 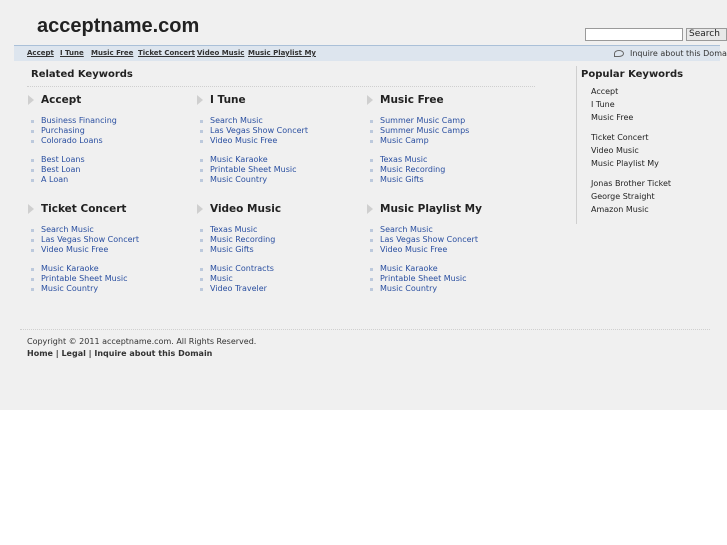 I want to click on popular-keyword-link: Jonas Brother Ticket, so click(x=631, y=183).